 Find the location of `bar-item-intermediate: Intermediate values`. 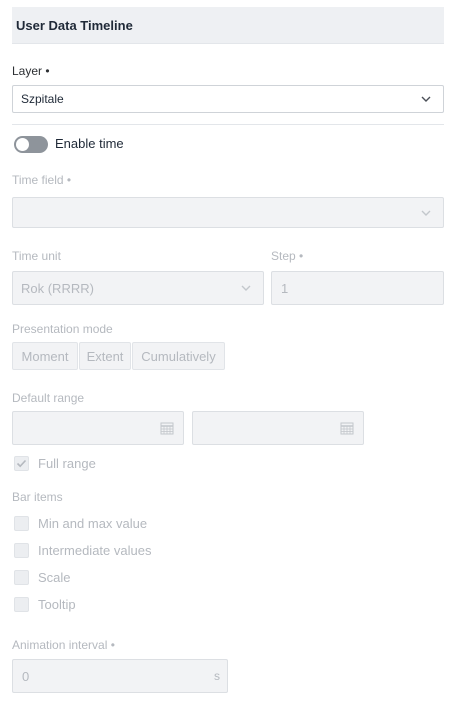

bar-item-intermediate: Intermediate values is located at coordinates (82, 550).